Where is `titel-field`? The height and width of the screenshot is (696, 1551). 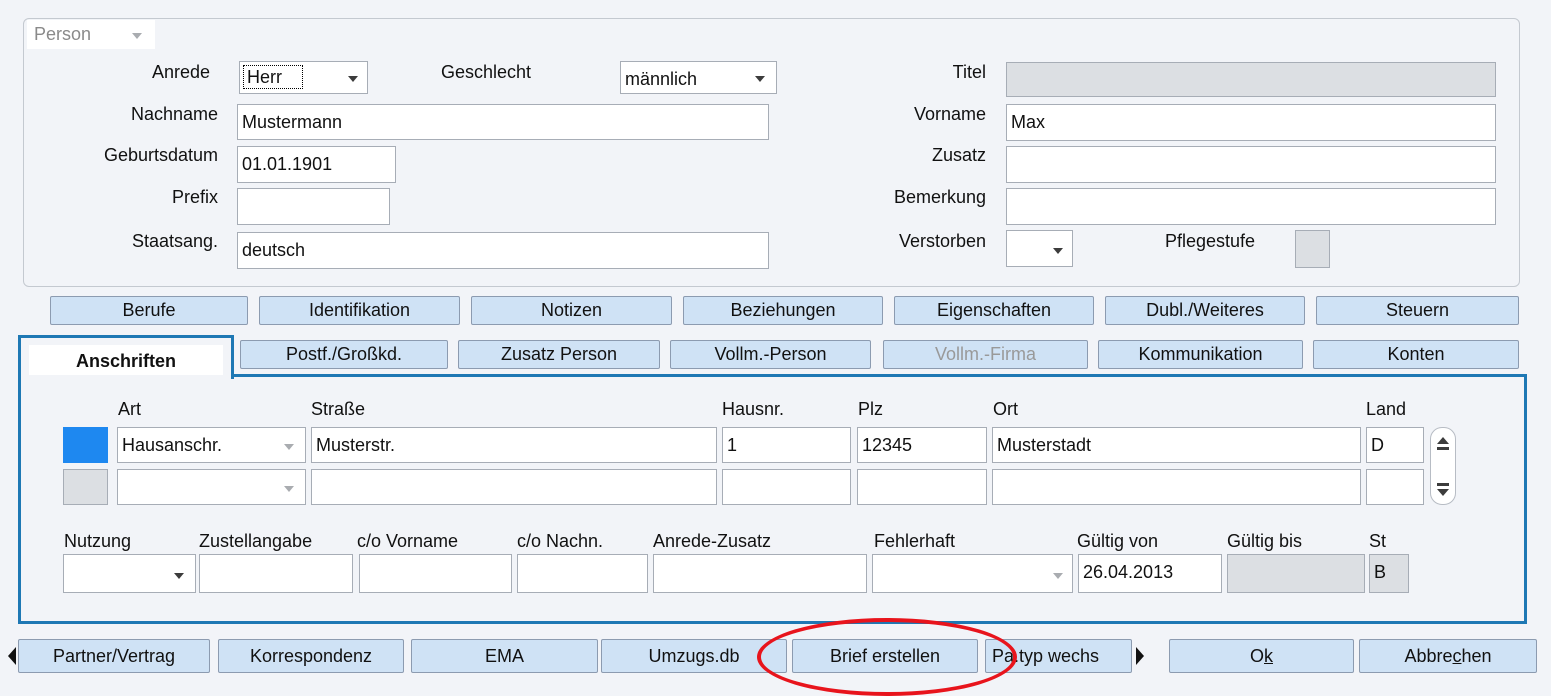
titel-field is located at coordinates (1251, 79).